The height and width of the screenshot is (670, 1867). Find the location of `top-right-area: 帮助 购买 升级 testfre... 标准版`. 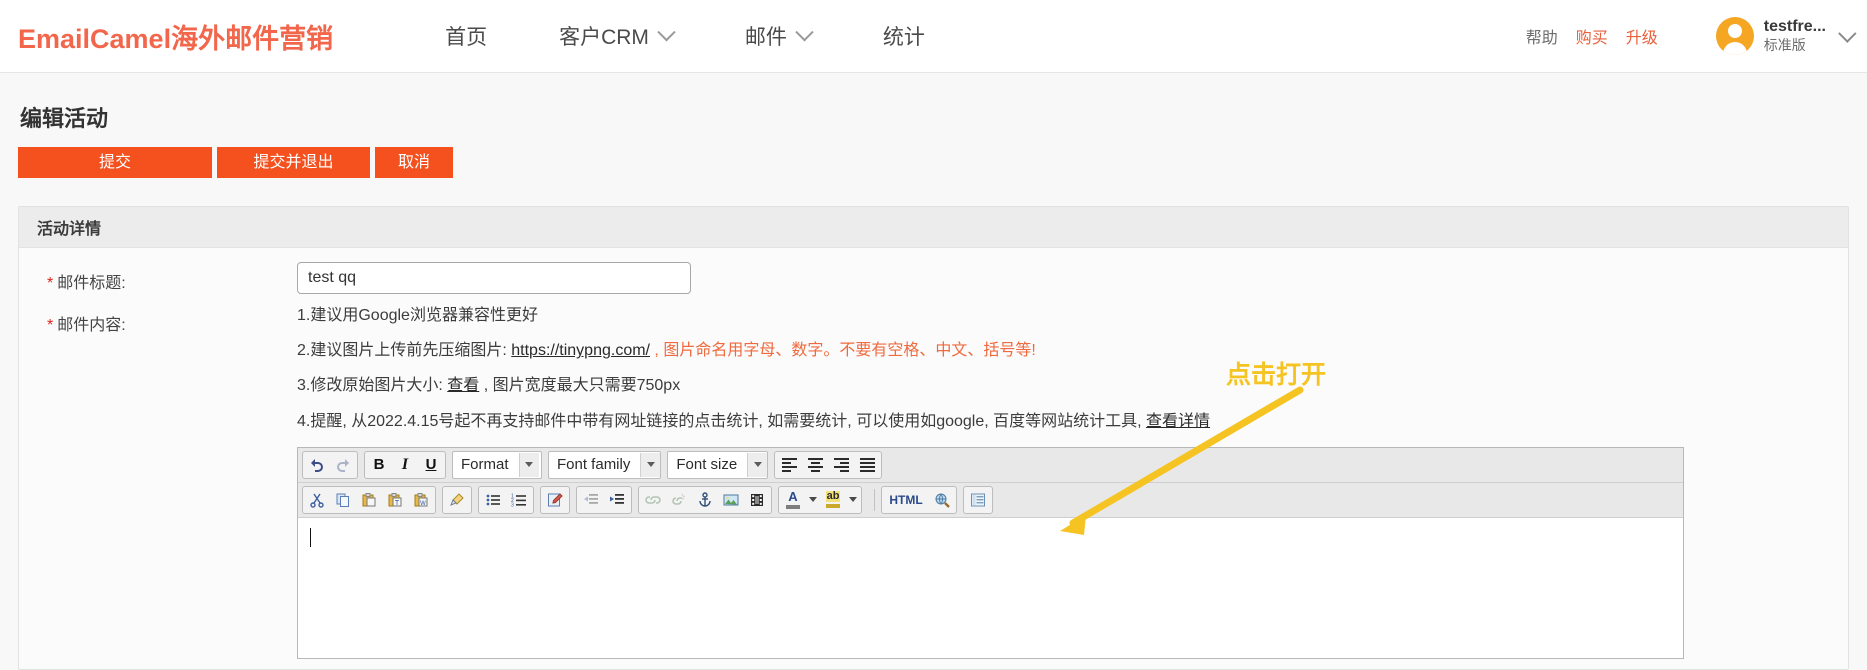

top-right-area: 帮助 购买 升级 testfre... 标准版 is located at coordinates (1691, 36).